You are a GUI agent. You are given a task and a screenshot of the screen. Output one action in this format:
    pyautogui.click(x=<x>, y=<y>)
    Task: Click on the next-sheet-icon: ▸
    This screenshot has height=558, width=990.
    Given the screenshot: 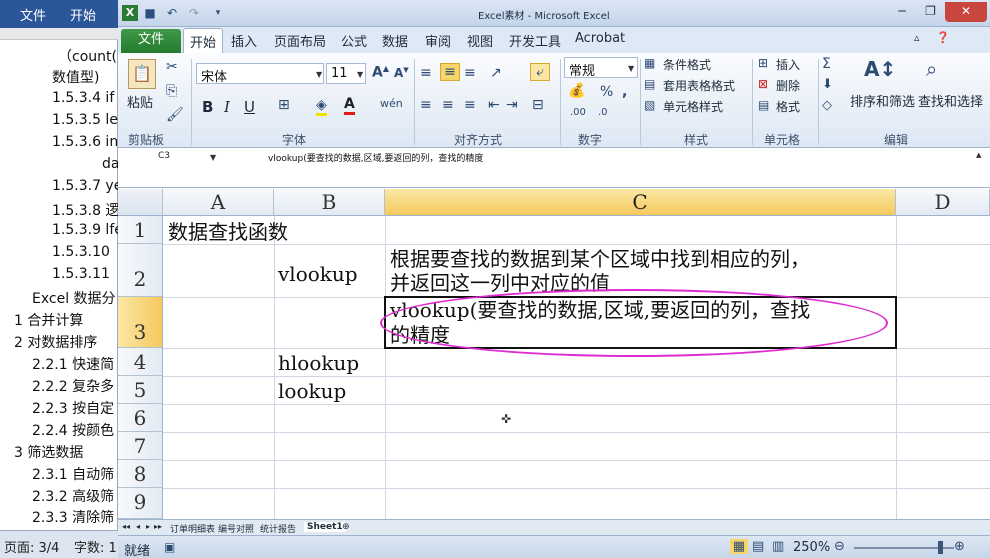 What is the action you would take?
    pyautogui.click(x=148, y=526)
    